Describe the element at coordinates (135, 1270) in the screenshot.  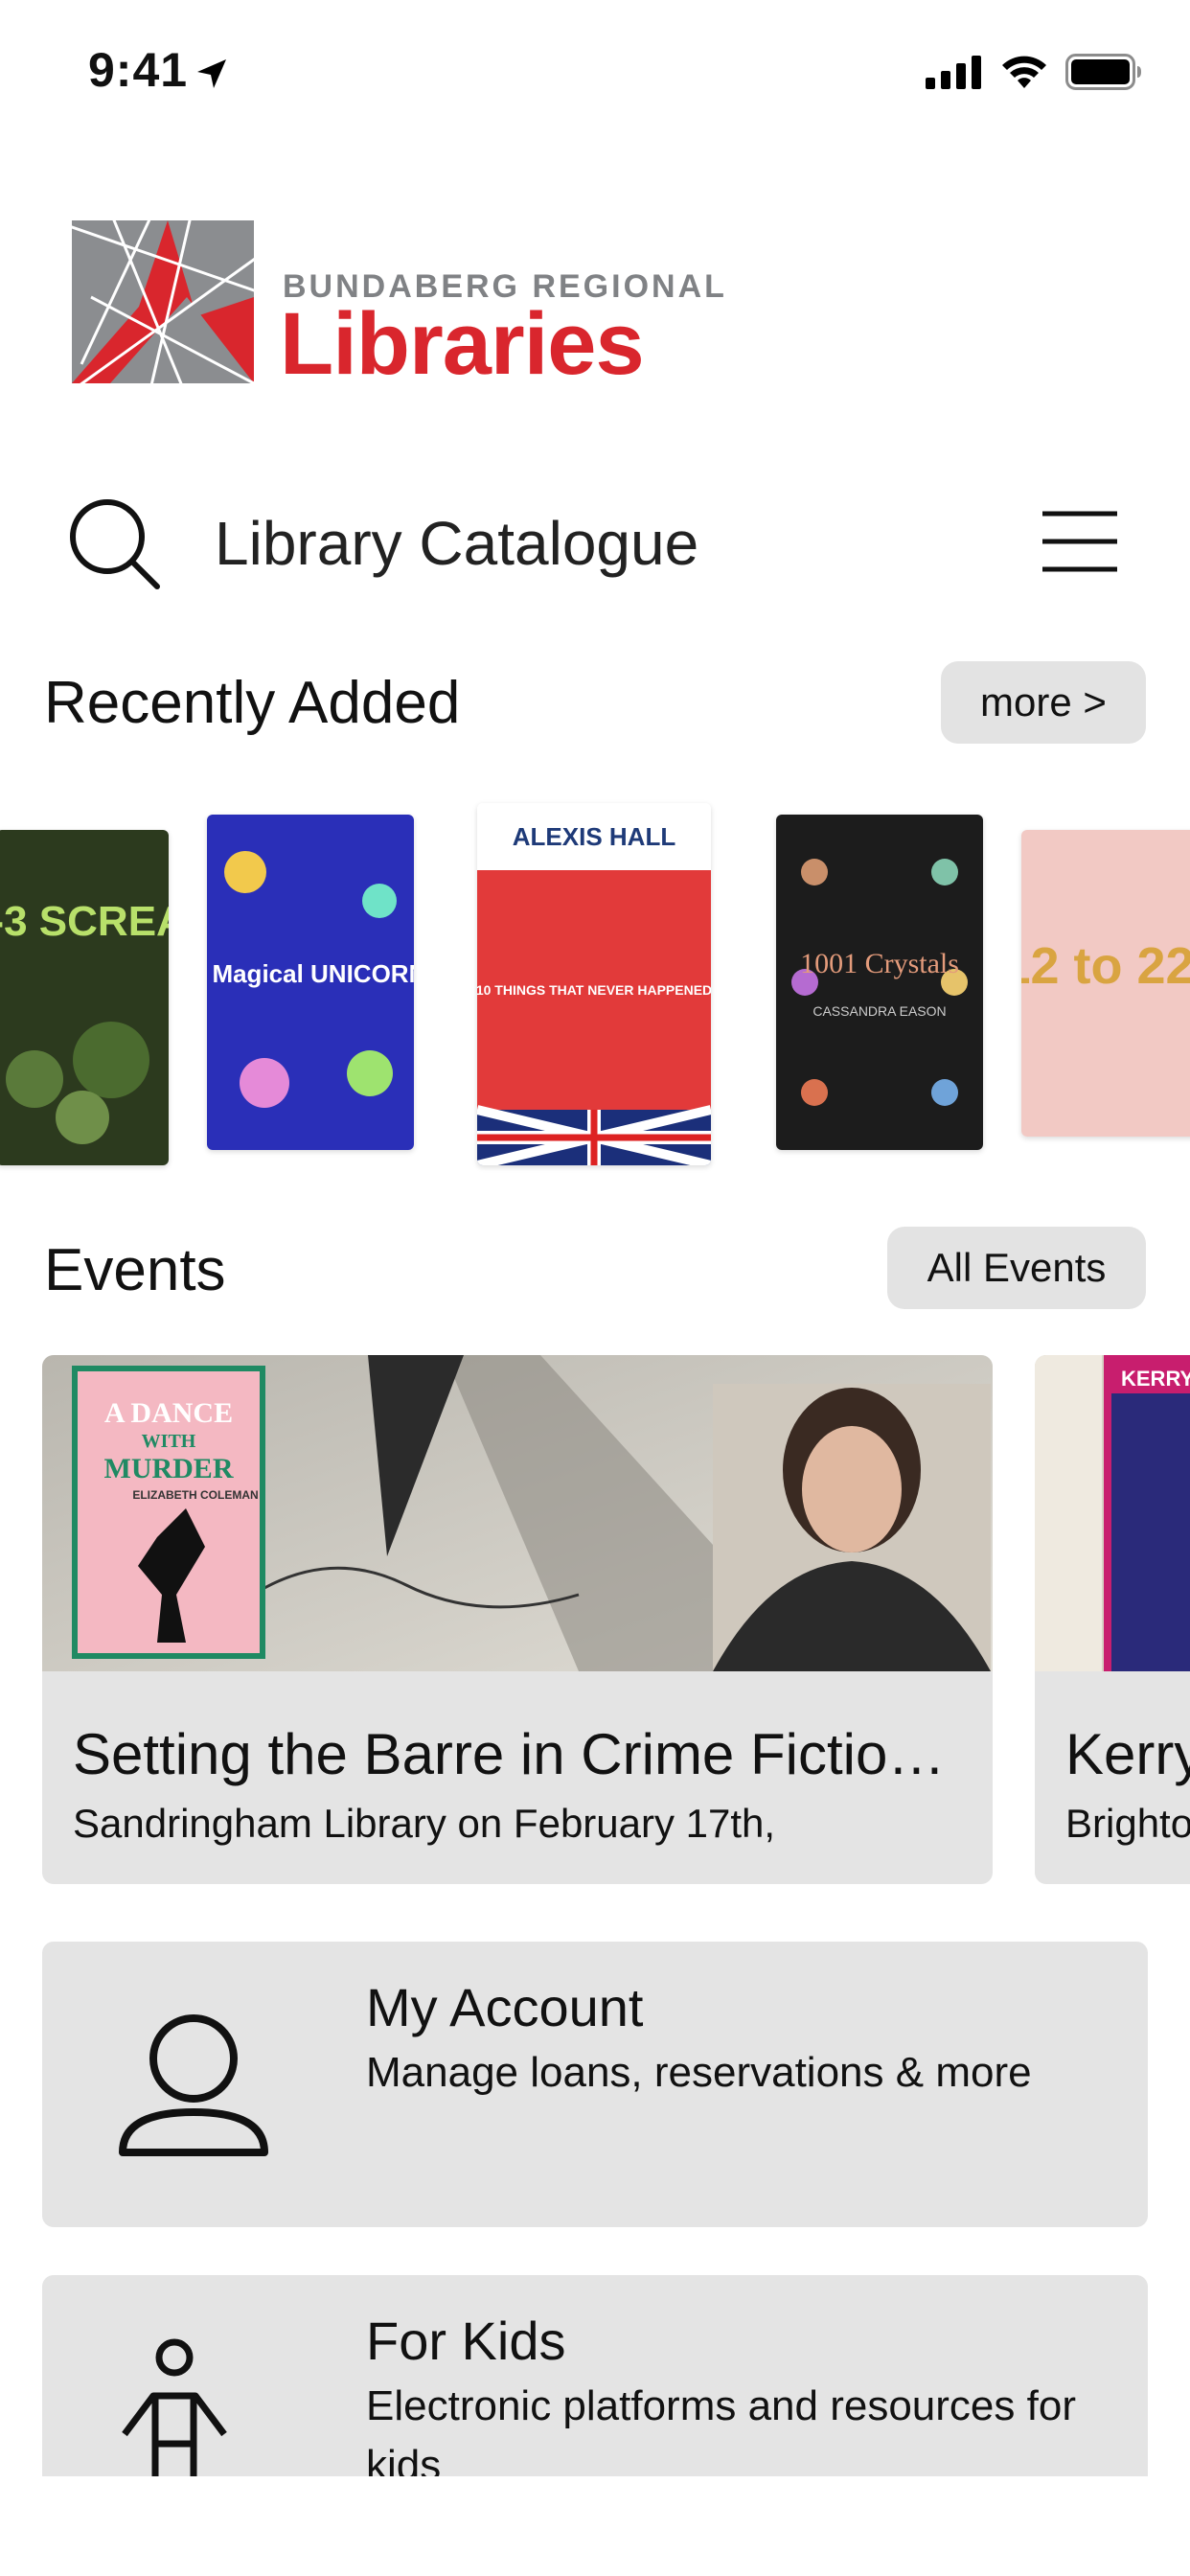
I see `events-heading: Events` at that location.